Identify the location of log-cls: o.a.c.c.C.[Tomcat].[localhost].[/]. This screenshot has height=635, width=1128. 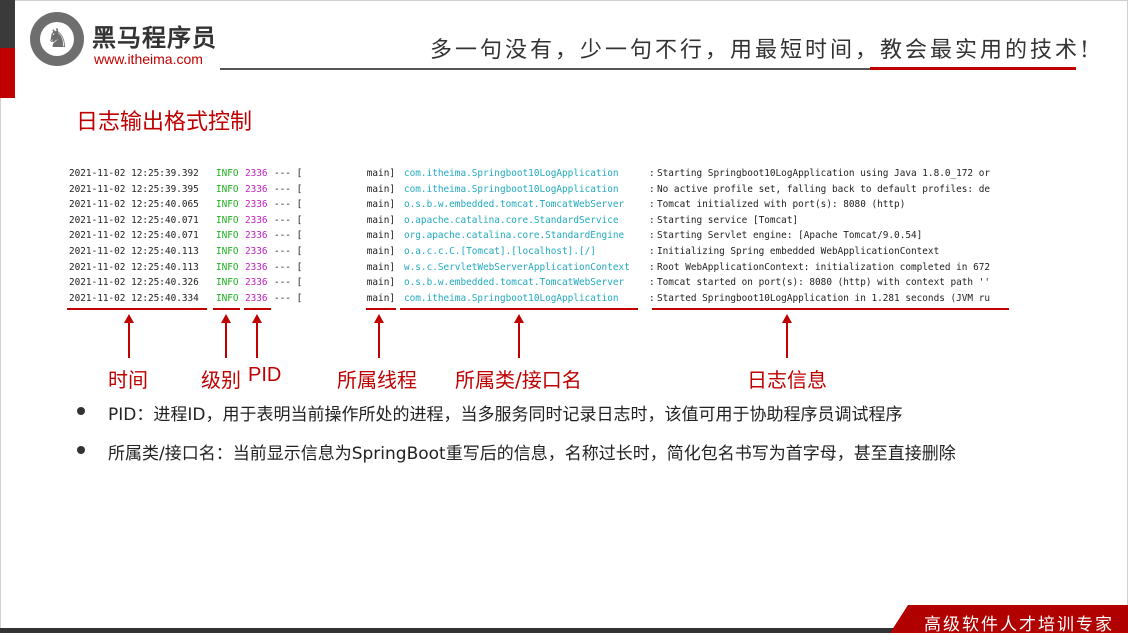
(500, 251).